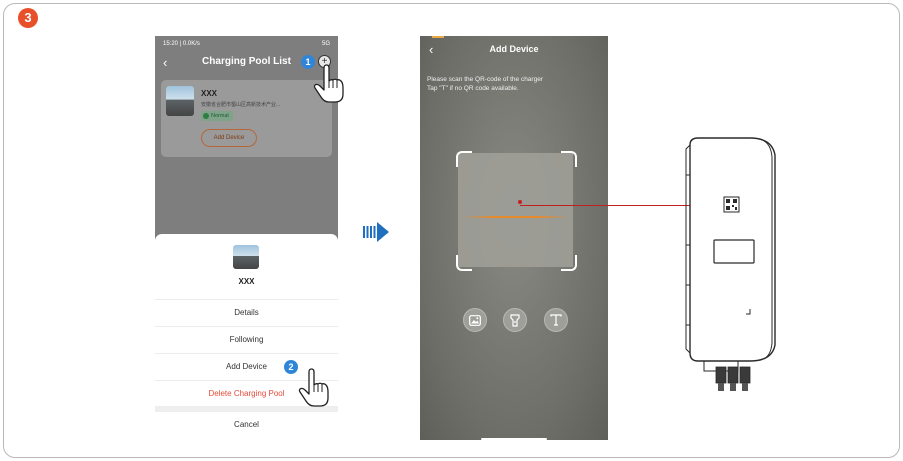  I want to click on image-icon, so click(475, 320).